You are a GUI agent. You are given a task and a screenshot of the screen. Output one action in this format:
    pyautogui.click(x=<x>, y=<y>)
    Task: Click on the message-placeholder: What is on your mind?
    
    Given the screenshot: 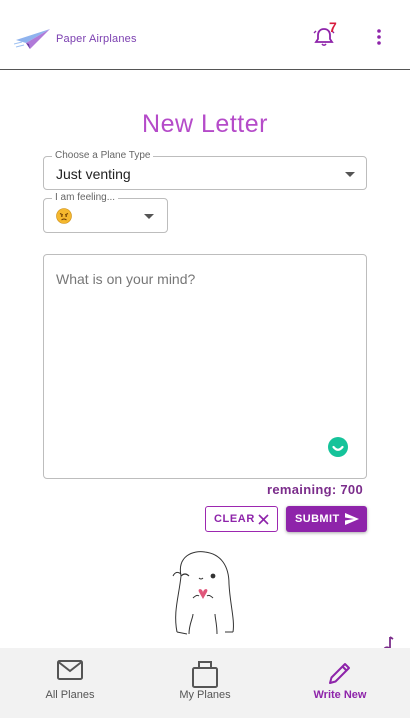 What is the action you would take?
    pyautogui.click(x=126, y=279)
    